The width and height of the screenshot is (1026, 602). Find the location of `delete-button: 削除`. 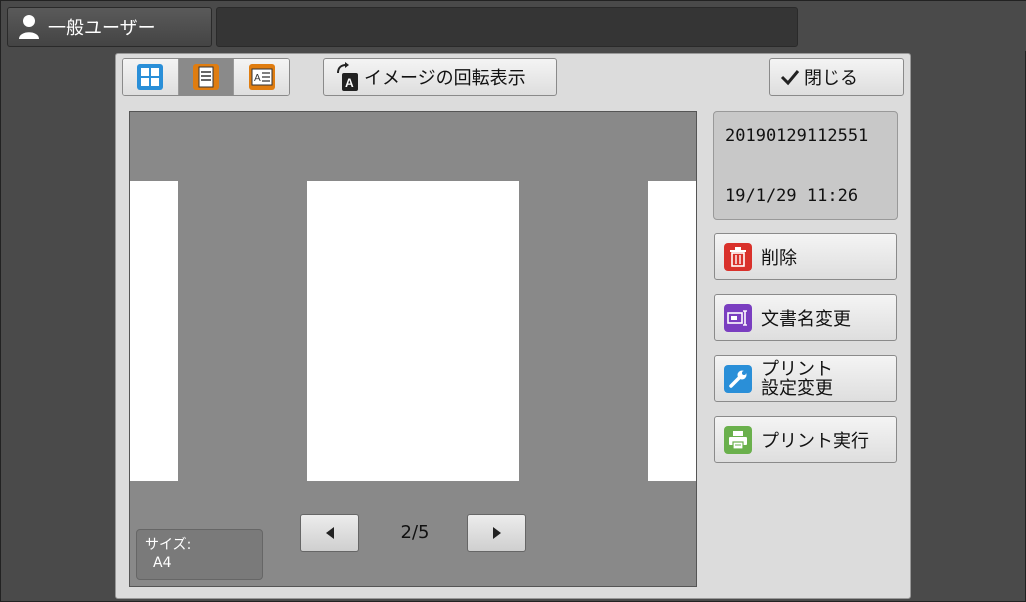

delete-button: 削除 is located at coordinates (805, 256).